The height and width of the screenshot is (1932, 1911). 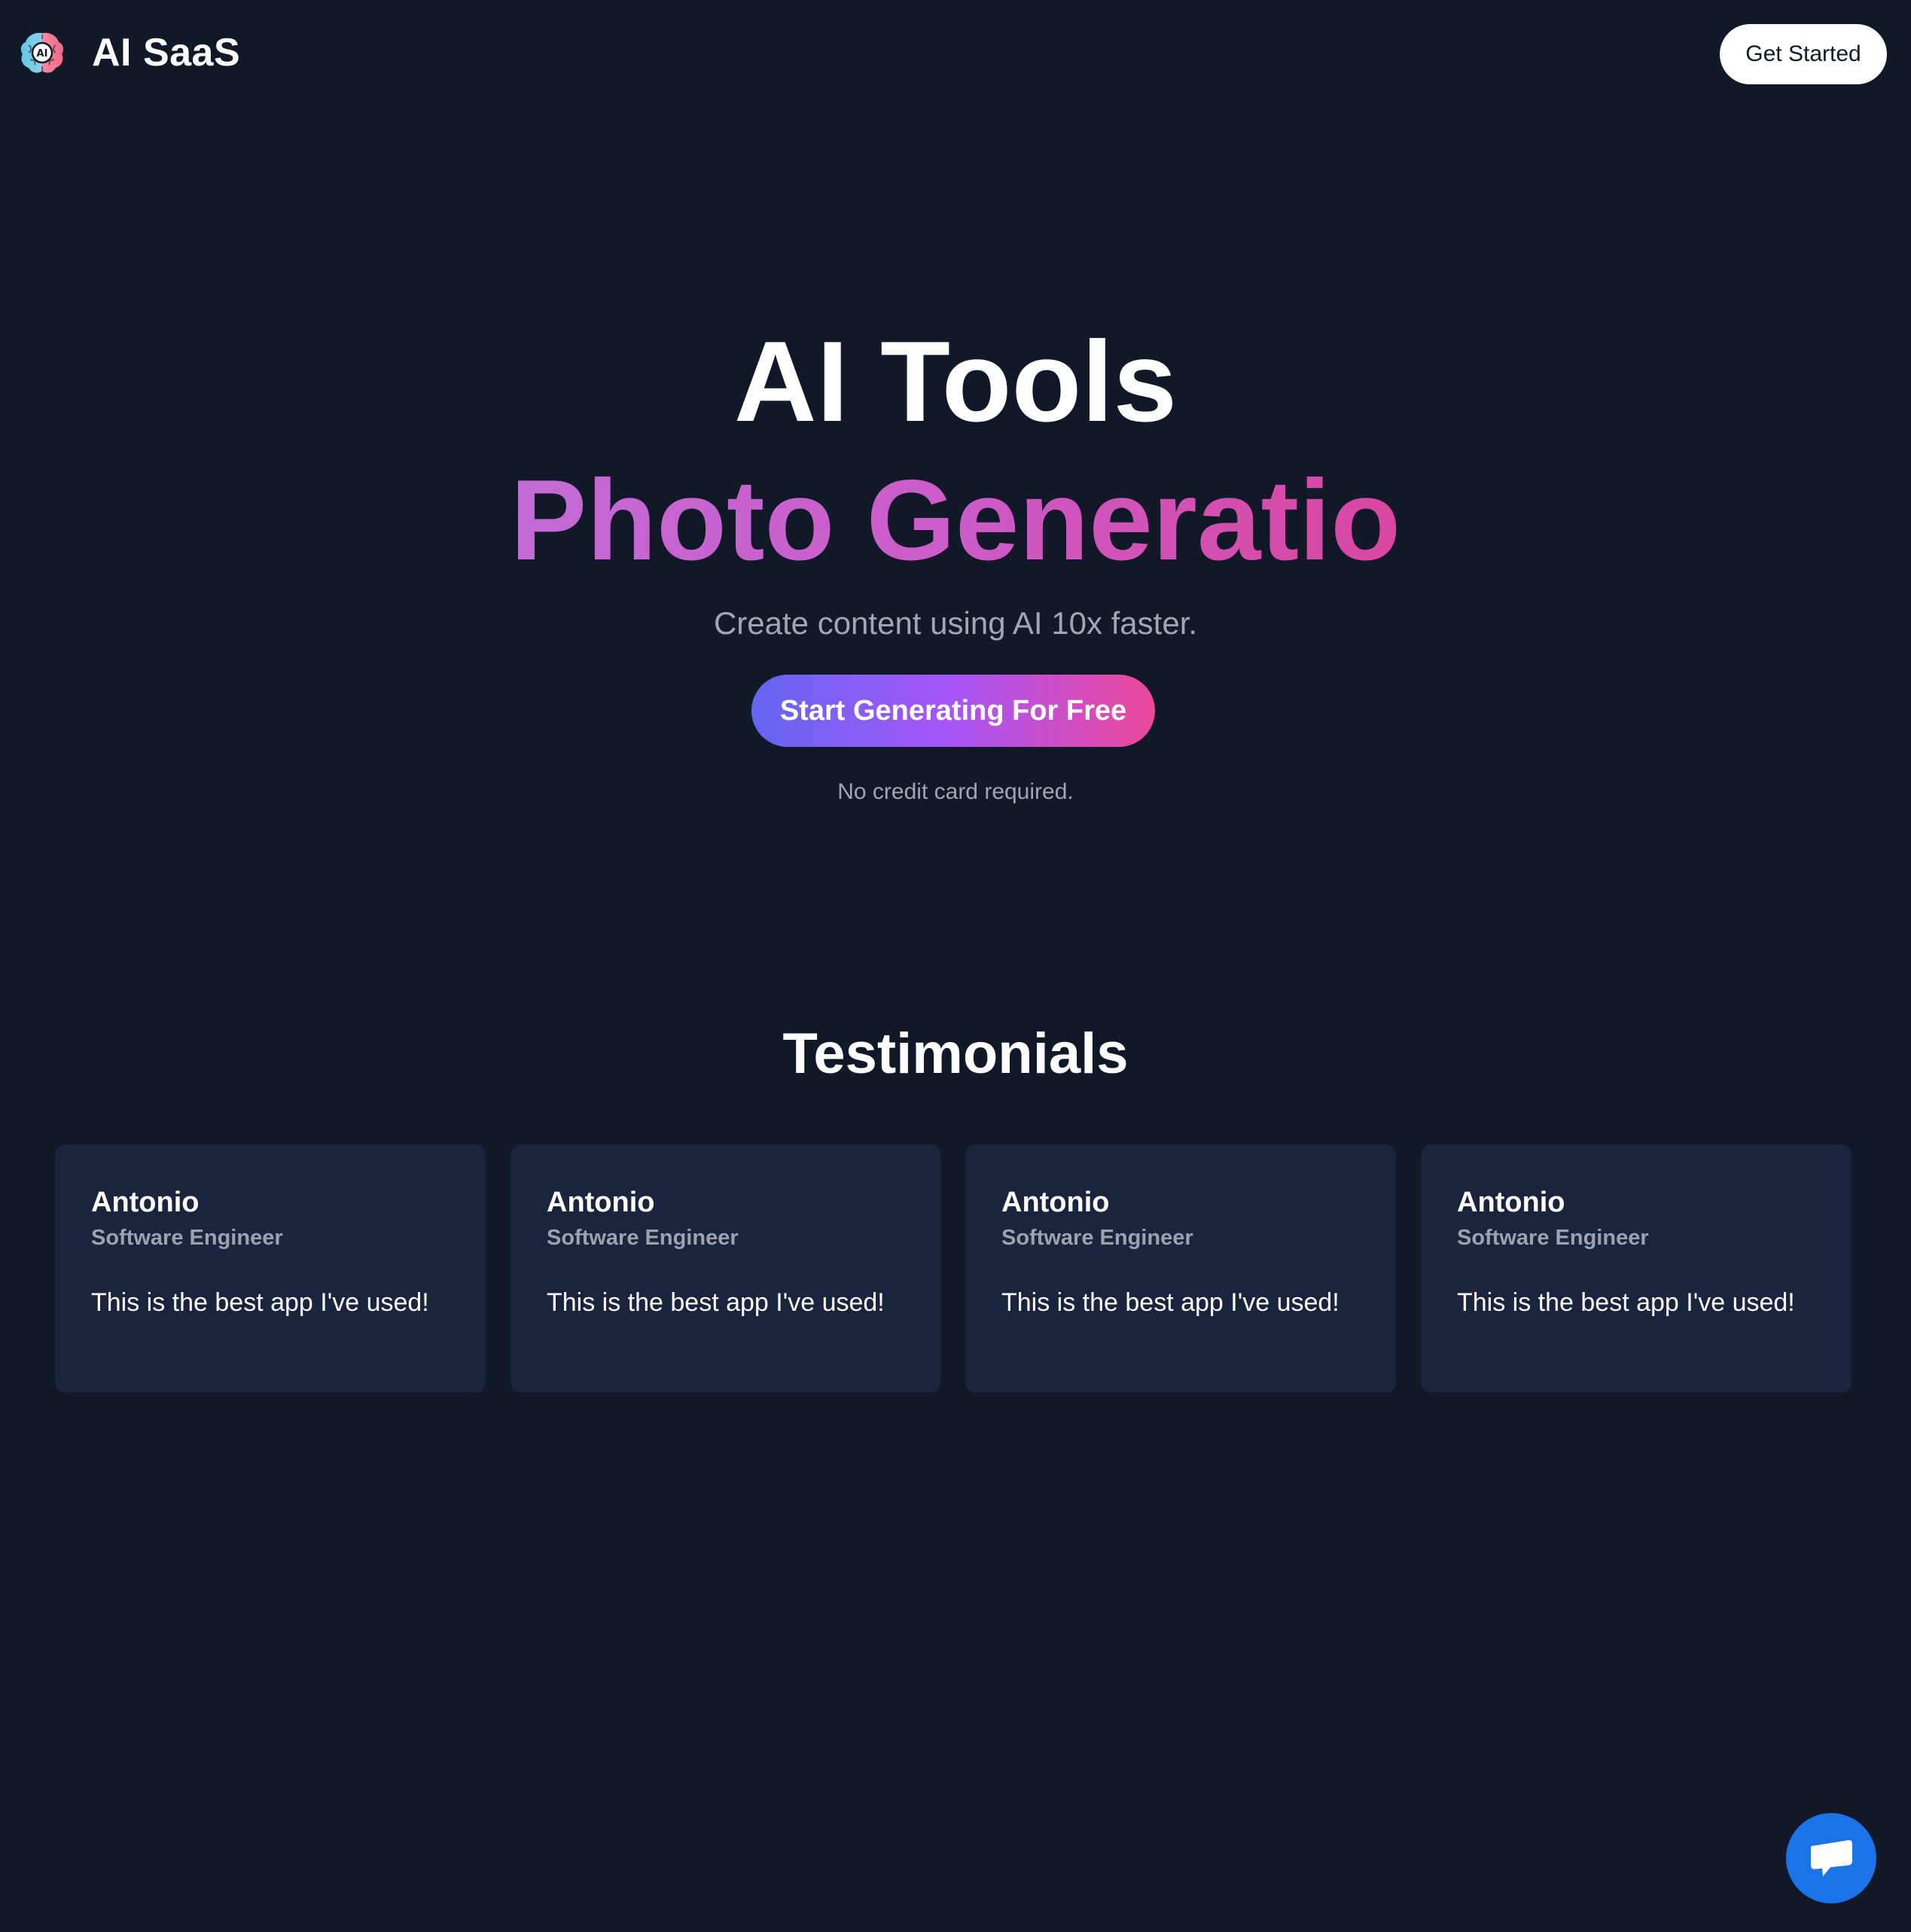 I want to click on hero-rotating-text: Photo Generatio, so click(x=955, y=520).